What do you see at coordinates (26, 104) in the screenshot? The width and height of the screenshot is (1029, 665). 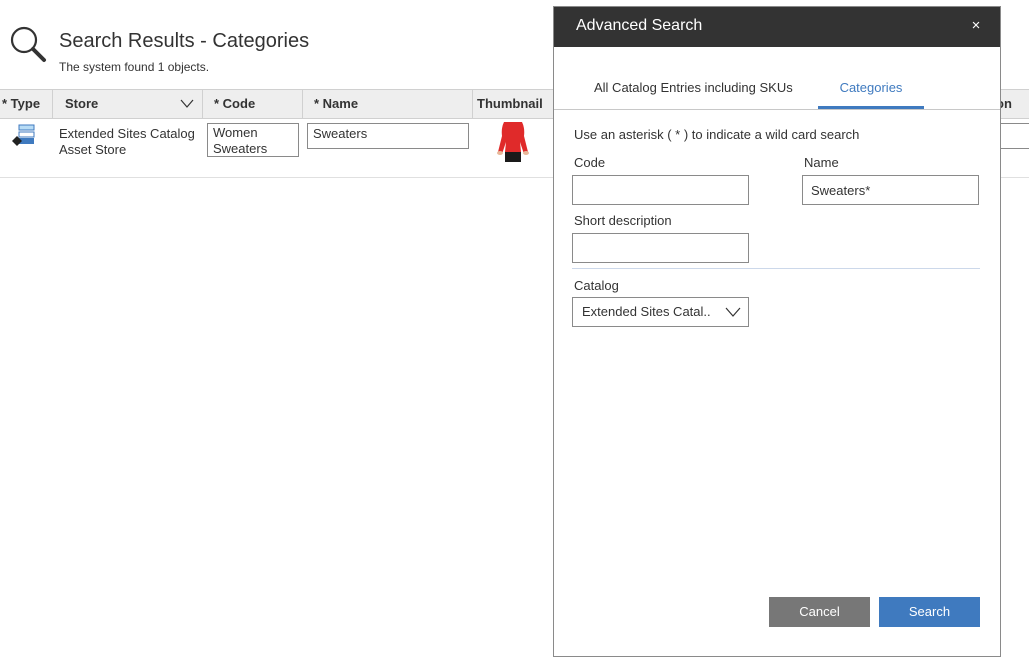 I see `column-header-type: * Type` at bounding box center [26, 104].